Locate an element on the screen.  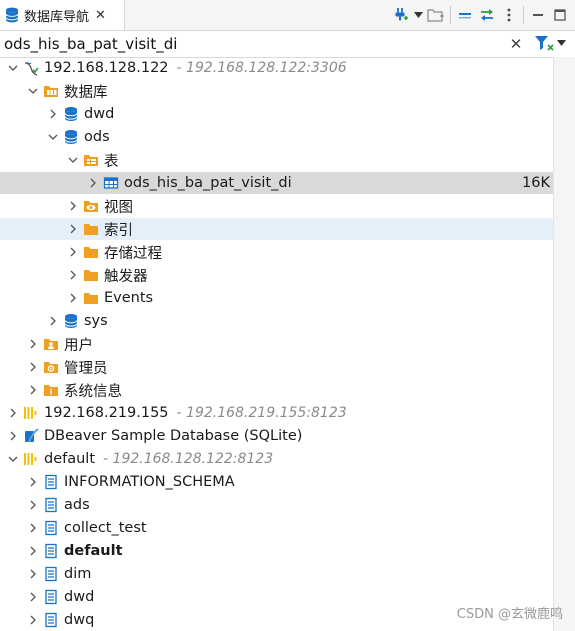
tree-item-label: 索引 is located at coordinates (118, 230).